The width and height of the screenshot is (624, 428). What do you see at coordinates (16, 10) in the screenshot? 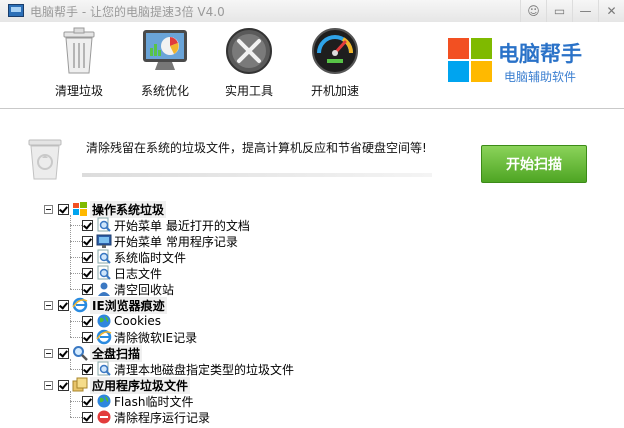
I see `app-icon` at bounding box center [16, 10].